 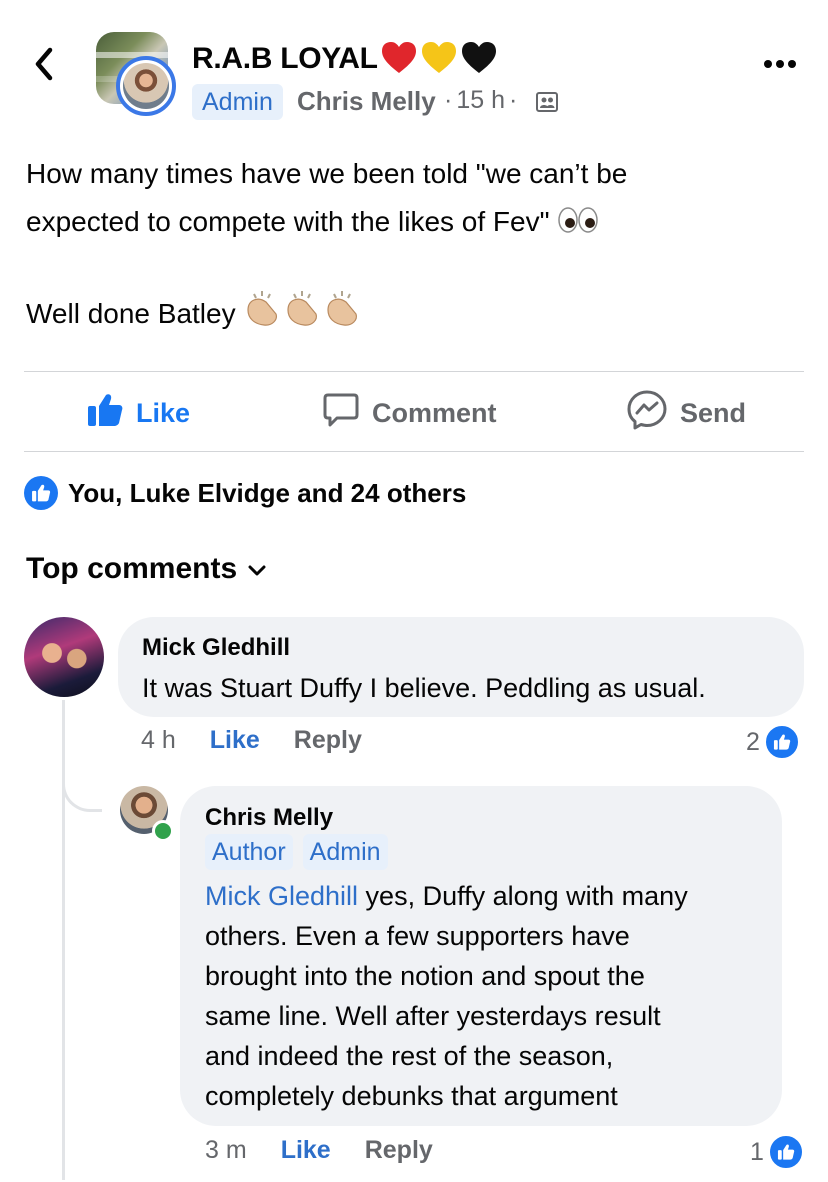 I want to click on post-line-with-emoji: Well done Batley, so click(x=416, y=315).